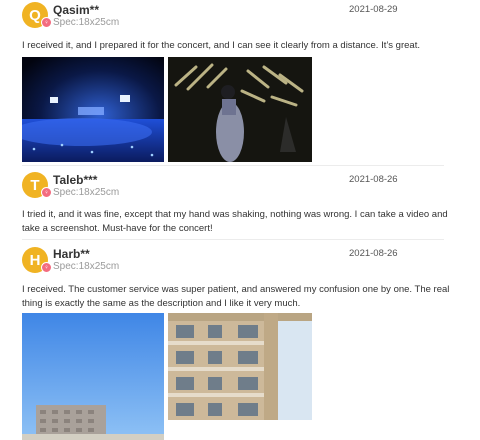  What do you see at coordinates (71, 254) in the screenshot?
I see `reviewer-name: Harb**` at bounding box center [71, 254].